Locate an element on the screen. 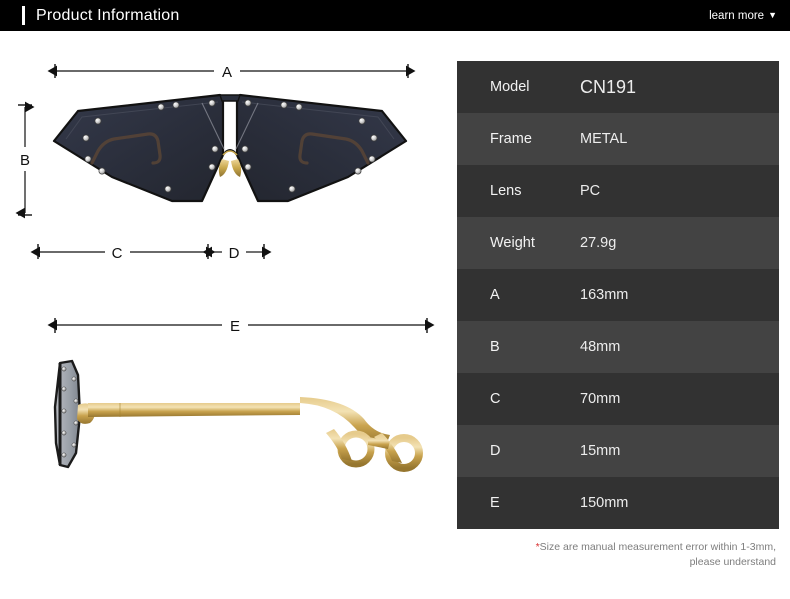 The height and width of the screenshot is (599, 790). table-row: B 48mm is located at coordinates (618, 347).